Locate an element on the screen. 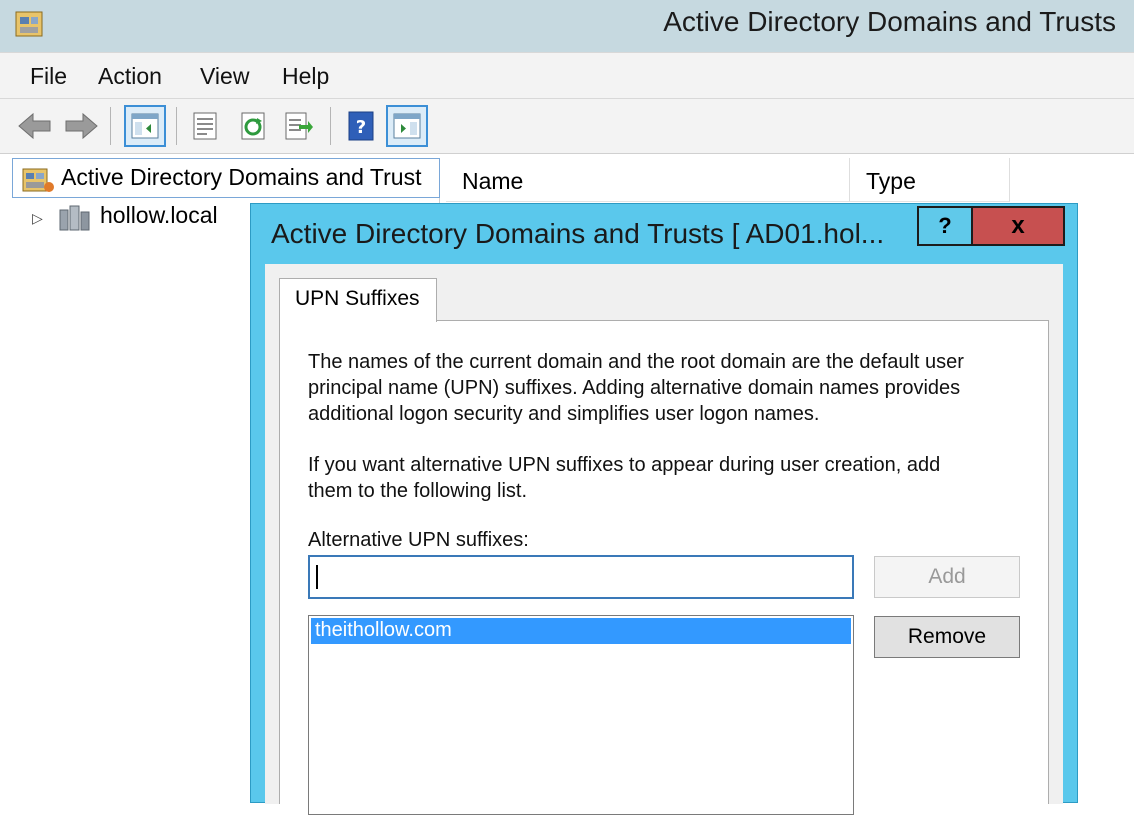 The height and width of the screenshot is (815, 1134). forward-arrow-icon is located at coordinates (81, 126).